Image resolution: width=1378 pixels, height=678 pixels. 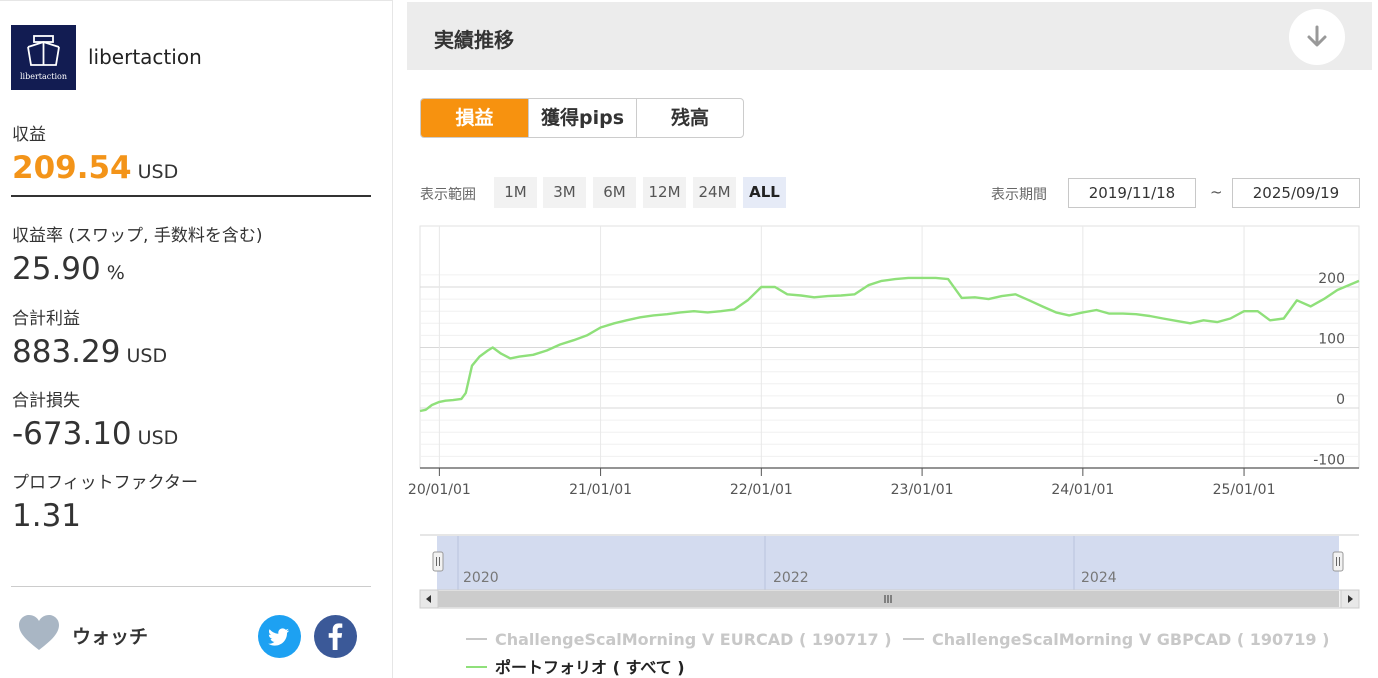 I want to click on facebook-icon, so click(x=335, y=636).